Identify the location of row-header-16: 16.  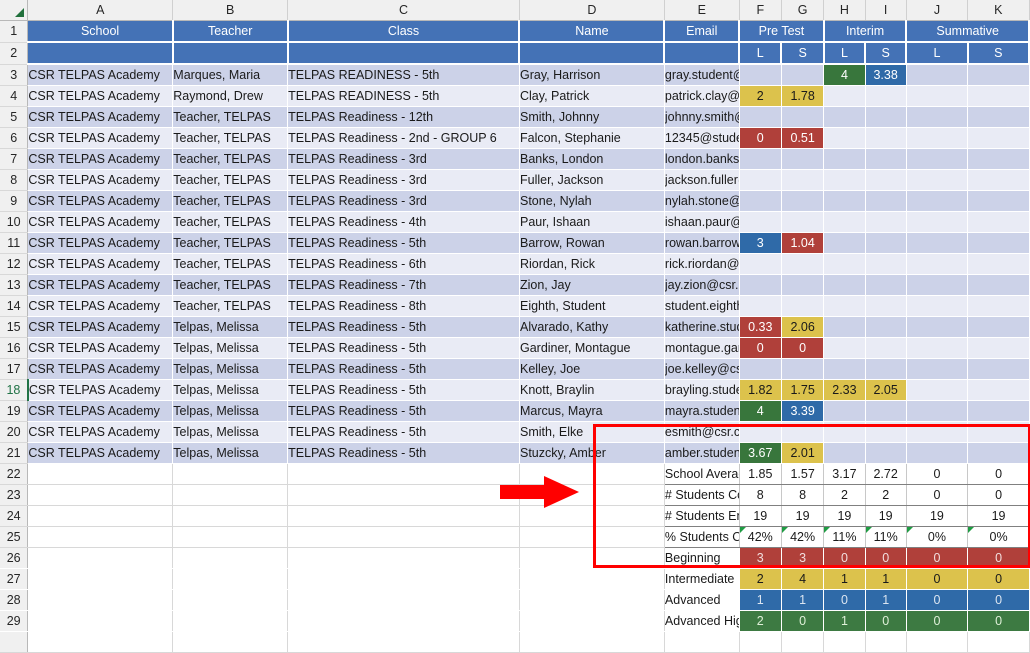
(14, 348).